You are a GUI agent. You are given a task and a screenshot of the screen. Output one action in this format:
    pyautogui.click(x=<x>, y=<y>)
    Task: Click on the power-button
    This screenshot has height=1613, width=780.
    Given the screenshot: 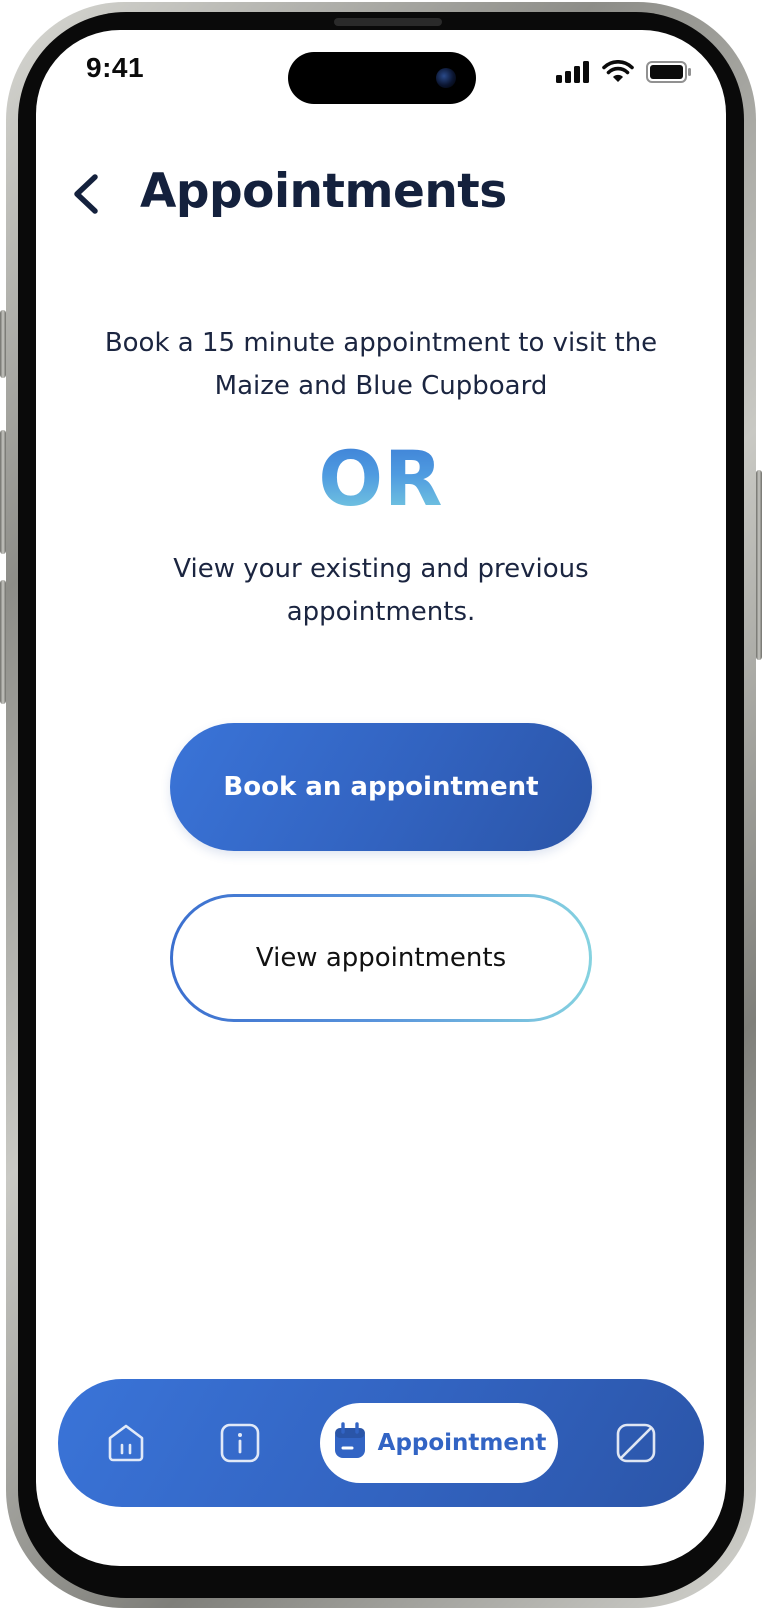 What is the action you would take?
    pyautogui.click(x=759, y=565)
    